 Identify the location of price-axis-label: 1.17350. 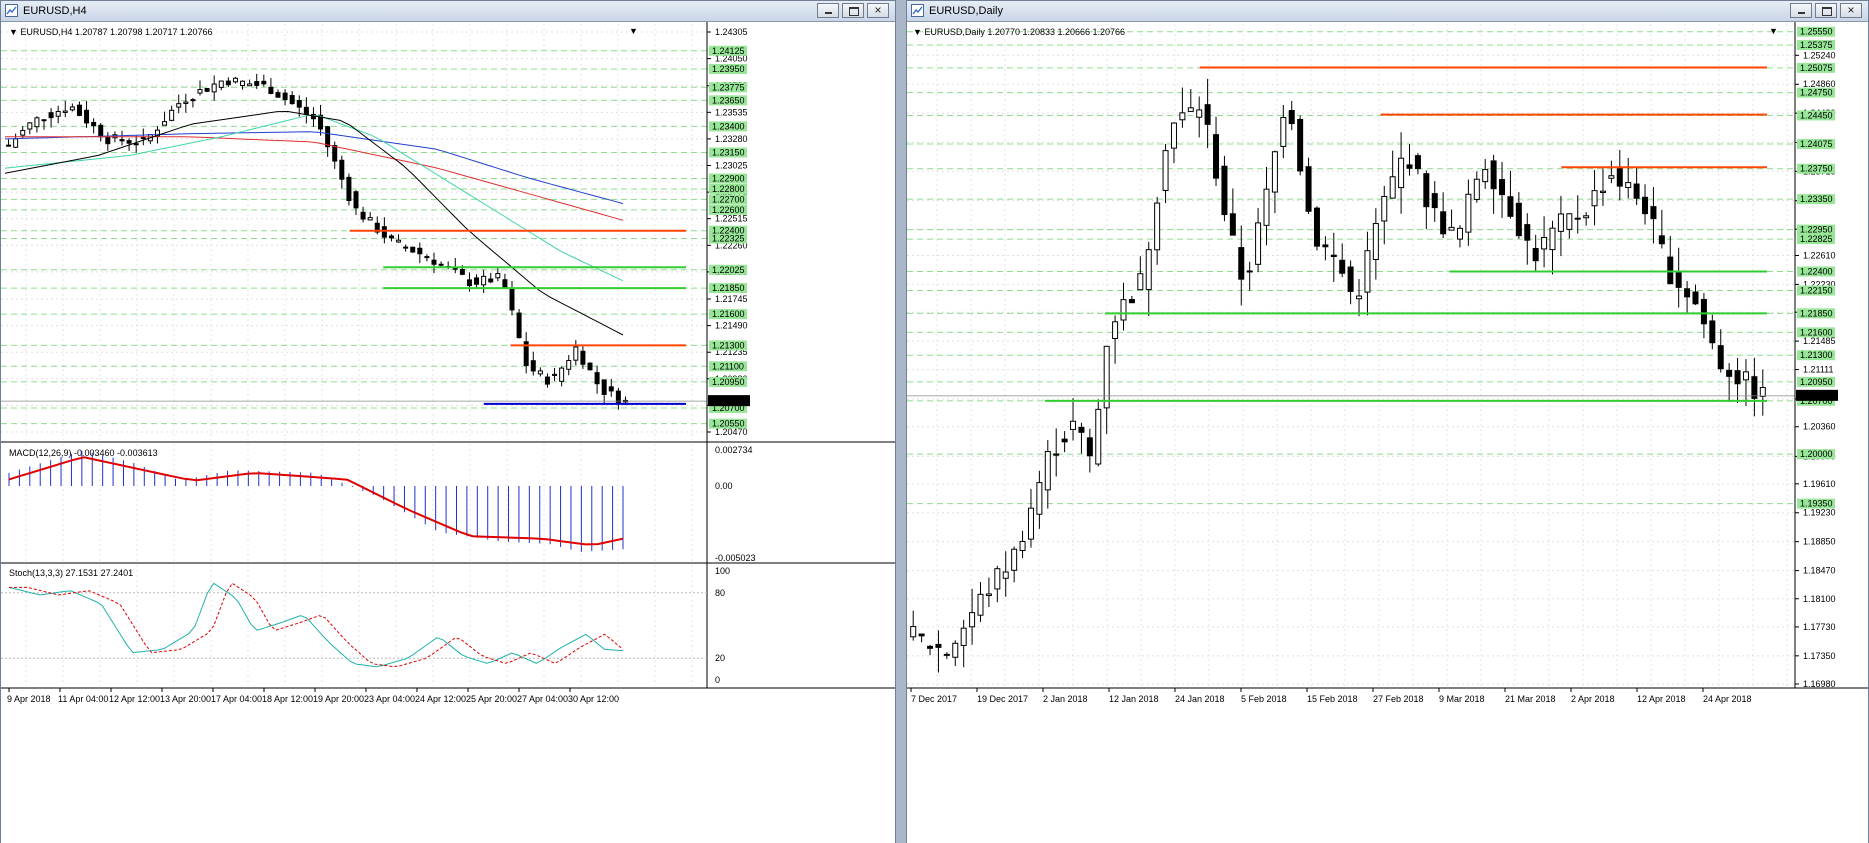
(1819, 656).